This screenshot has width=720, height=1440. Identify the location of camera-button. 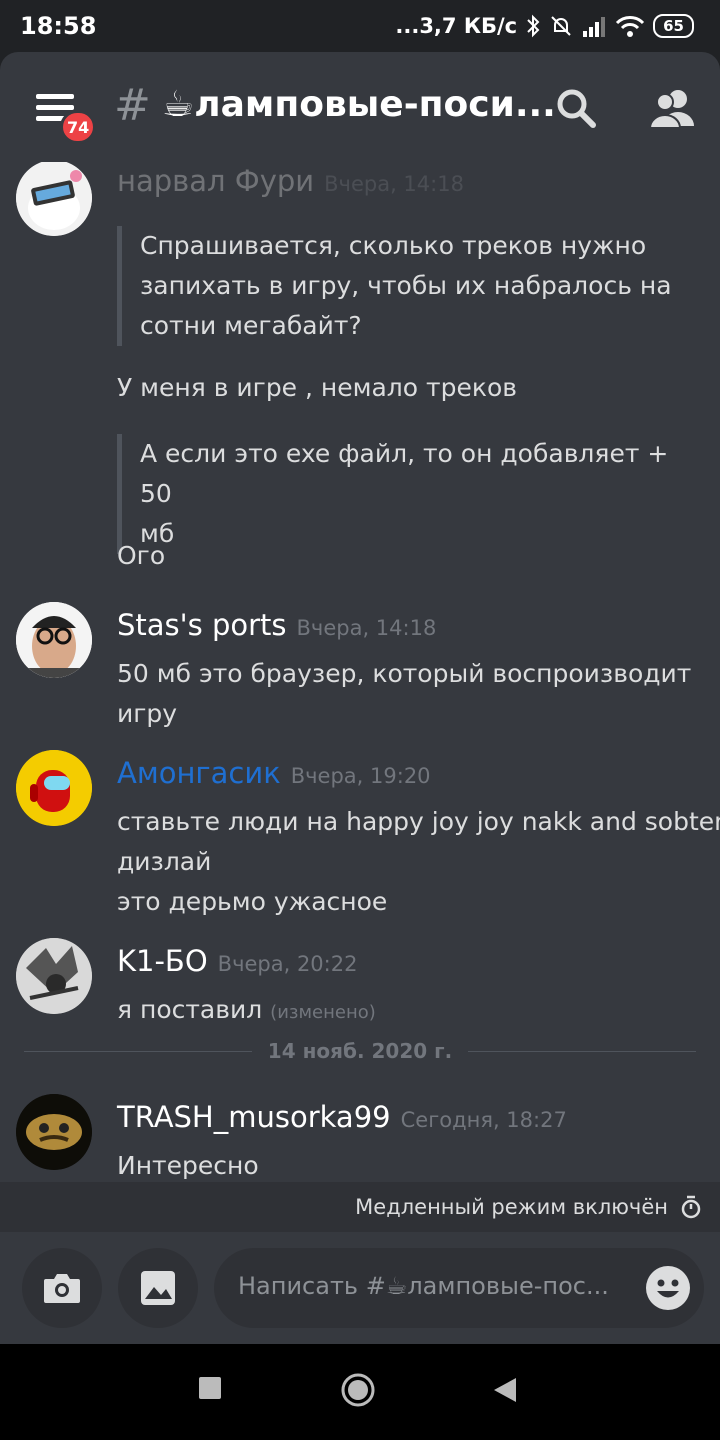
(62, 1288).